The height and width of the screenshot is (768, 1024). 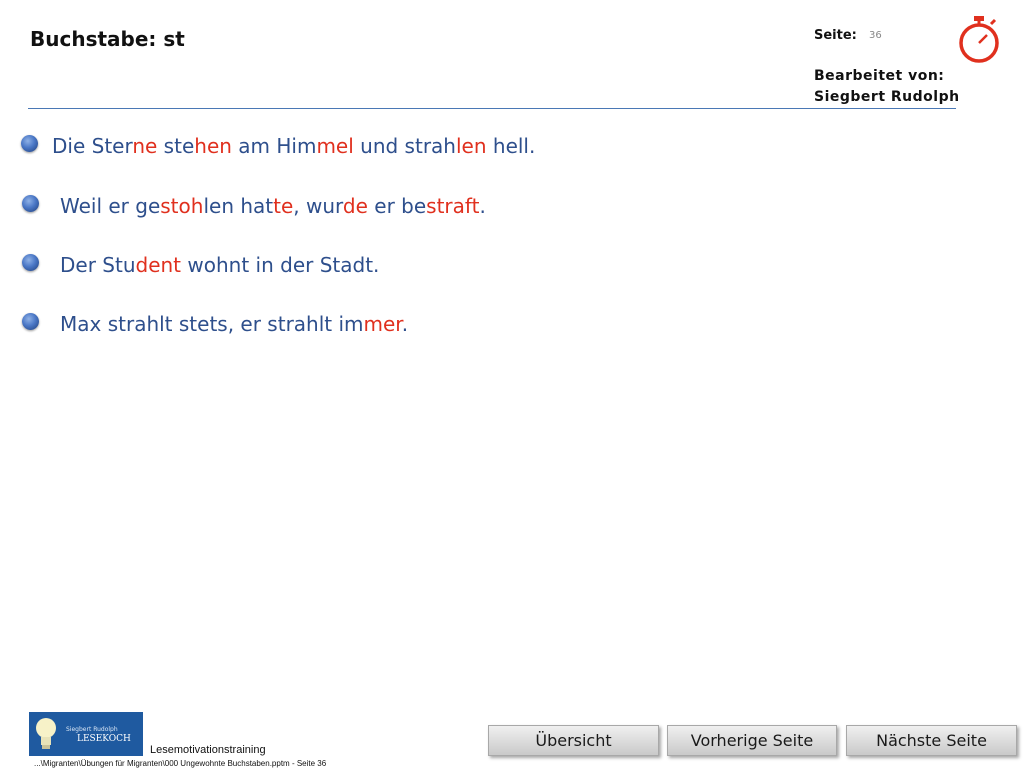 What do you see at coordinates (471, 146) in the screenshot?
I see `highlighted-syllable: len` at bounding box center [471, 146].